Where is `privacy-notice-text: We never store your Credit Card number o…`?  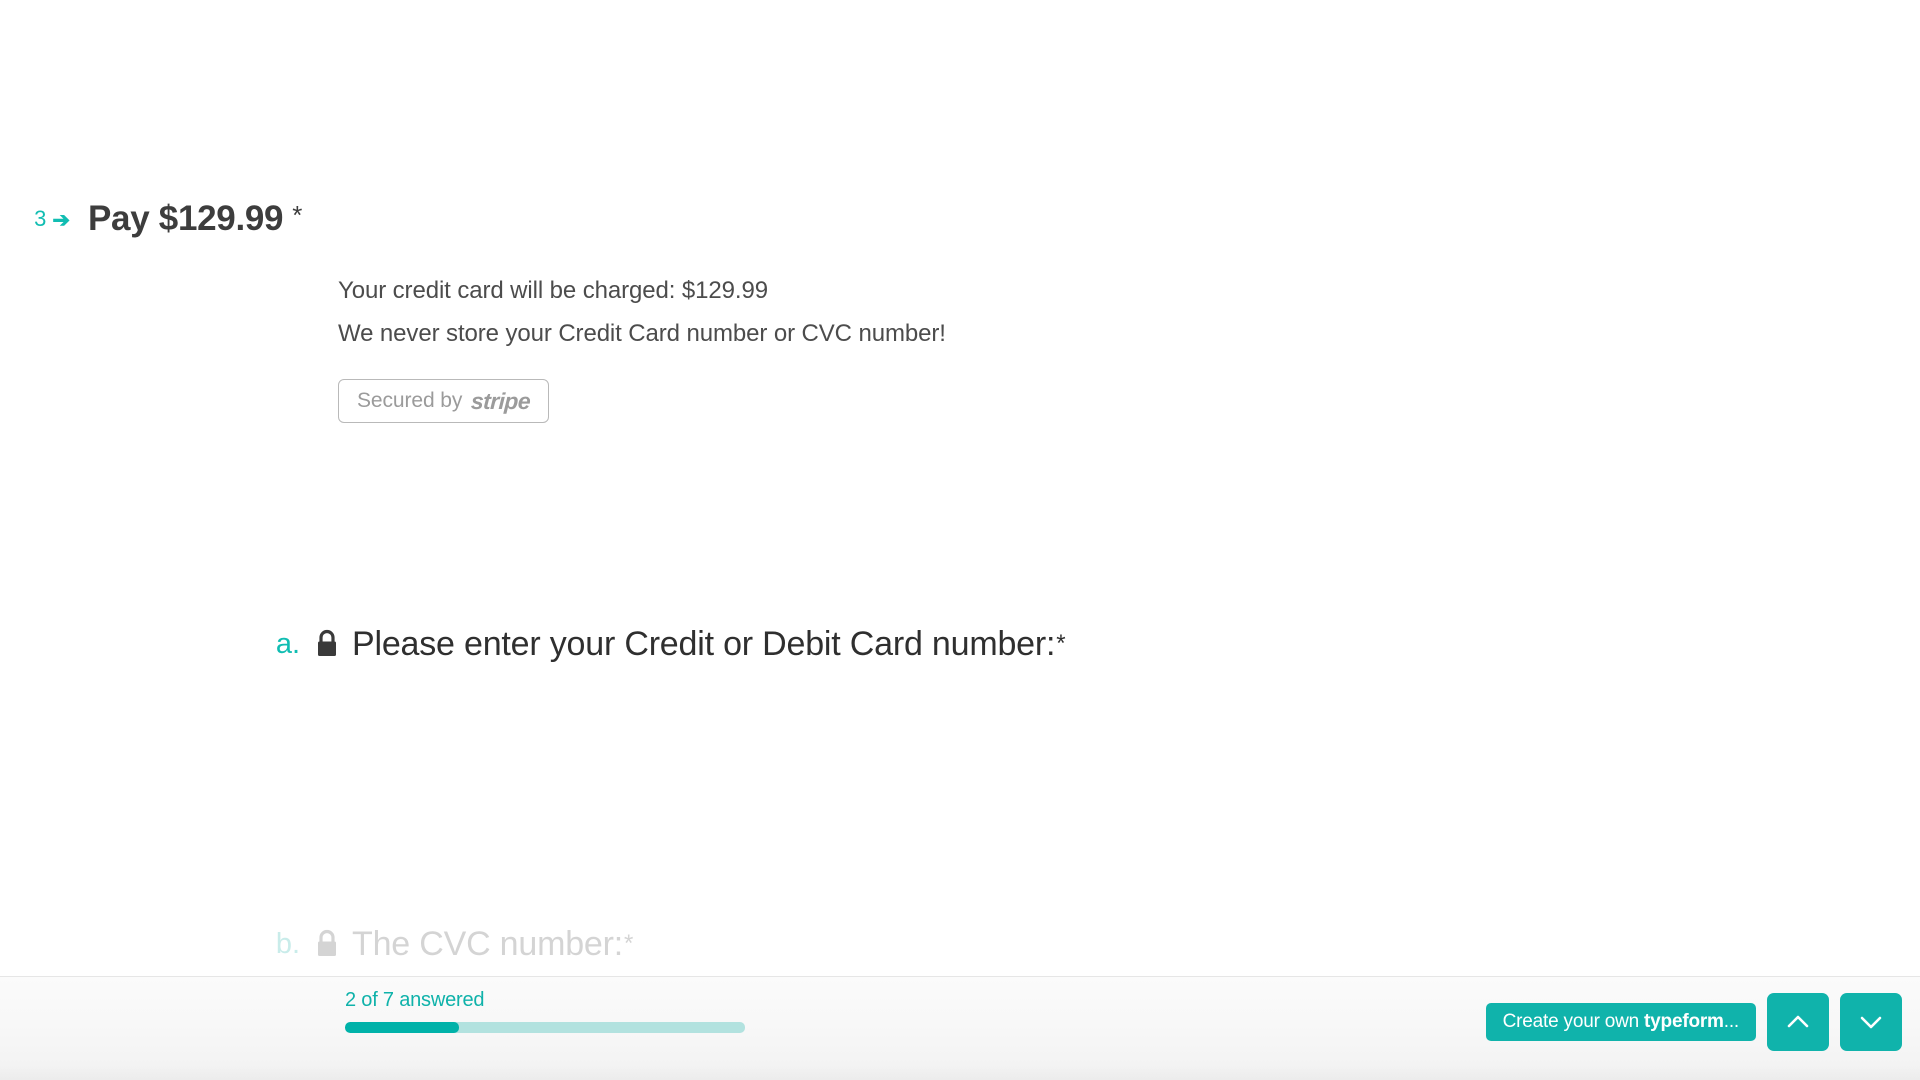 privacy-notice-text: We never store your Credit Card number o… is located at coordinates (642, 333).